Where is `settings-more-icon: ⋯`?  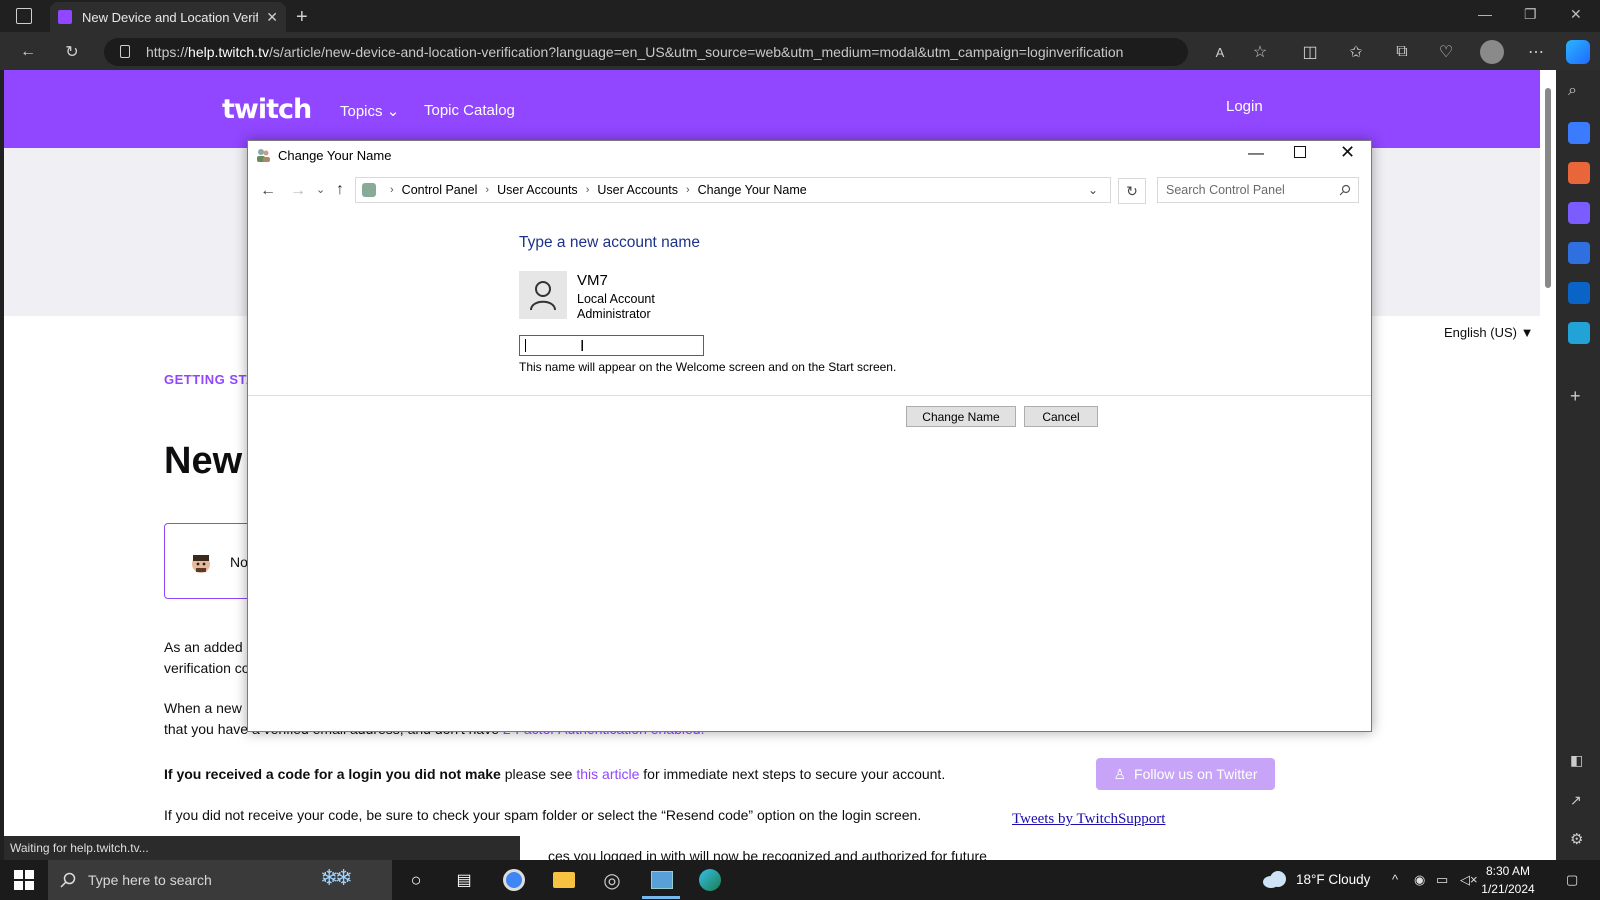
settings-more-icon: ⋯ is located at coordinates (1536, 52).